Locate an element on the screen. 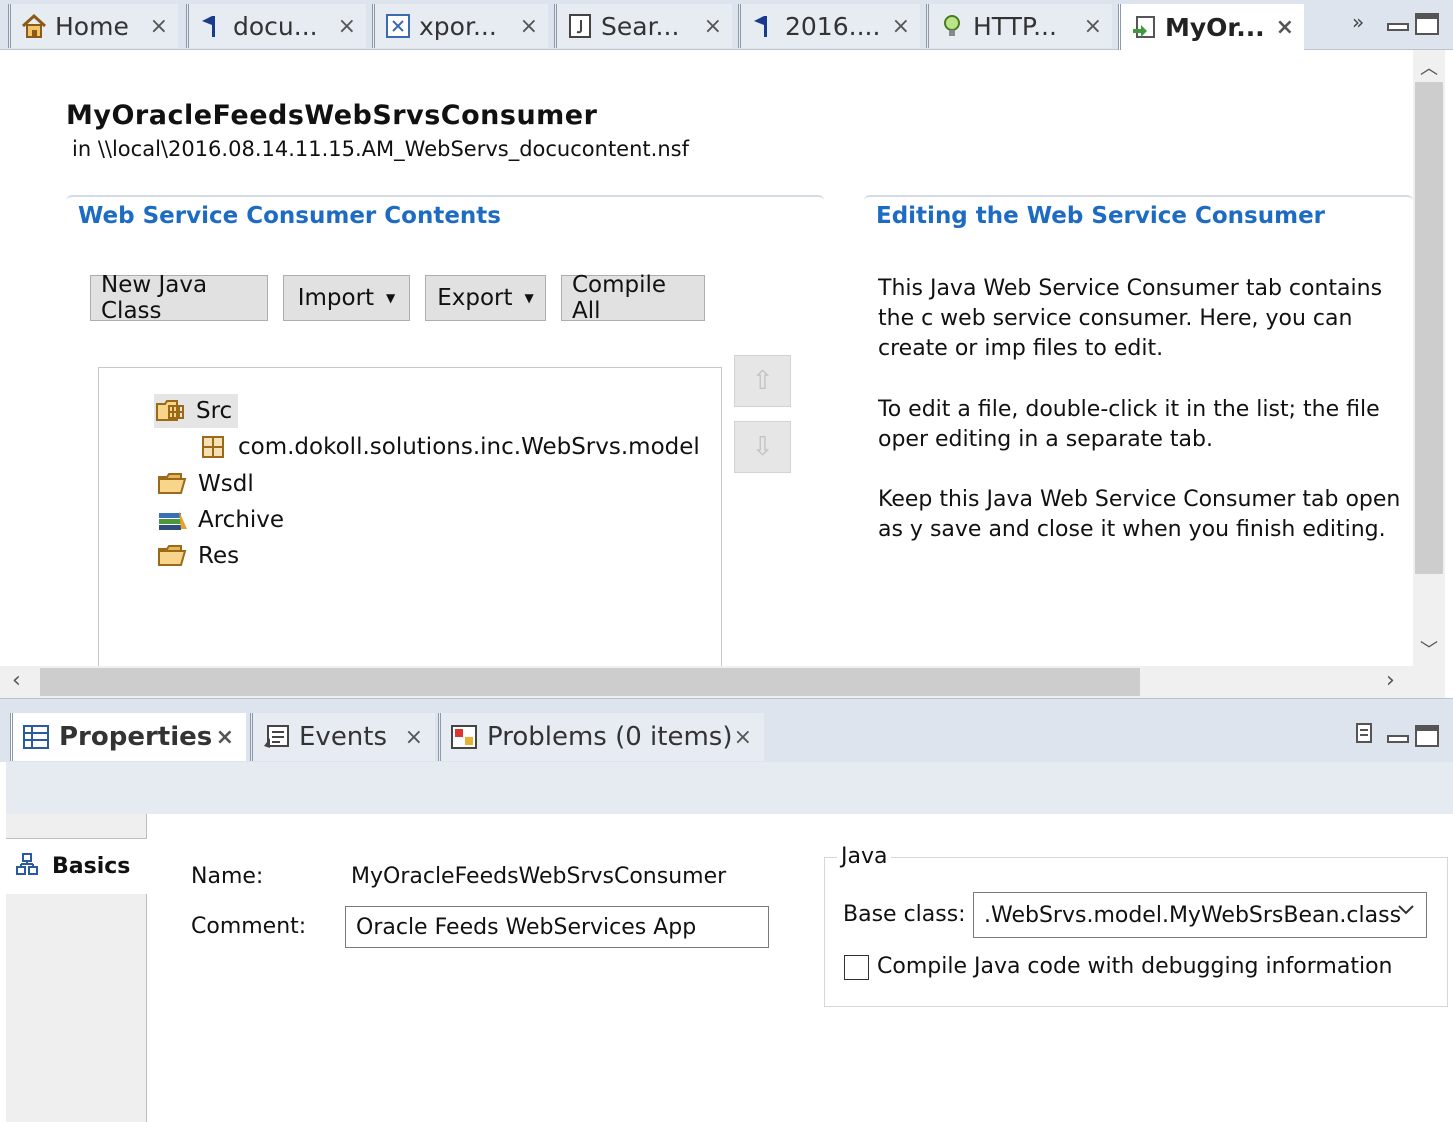 The width and height of the screenshot is (1453, 1122). nav-item-label: Basics is located at coordinates (91, 866).